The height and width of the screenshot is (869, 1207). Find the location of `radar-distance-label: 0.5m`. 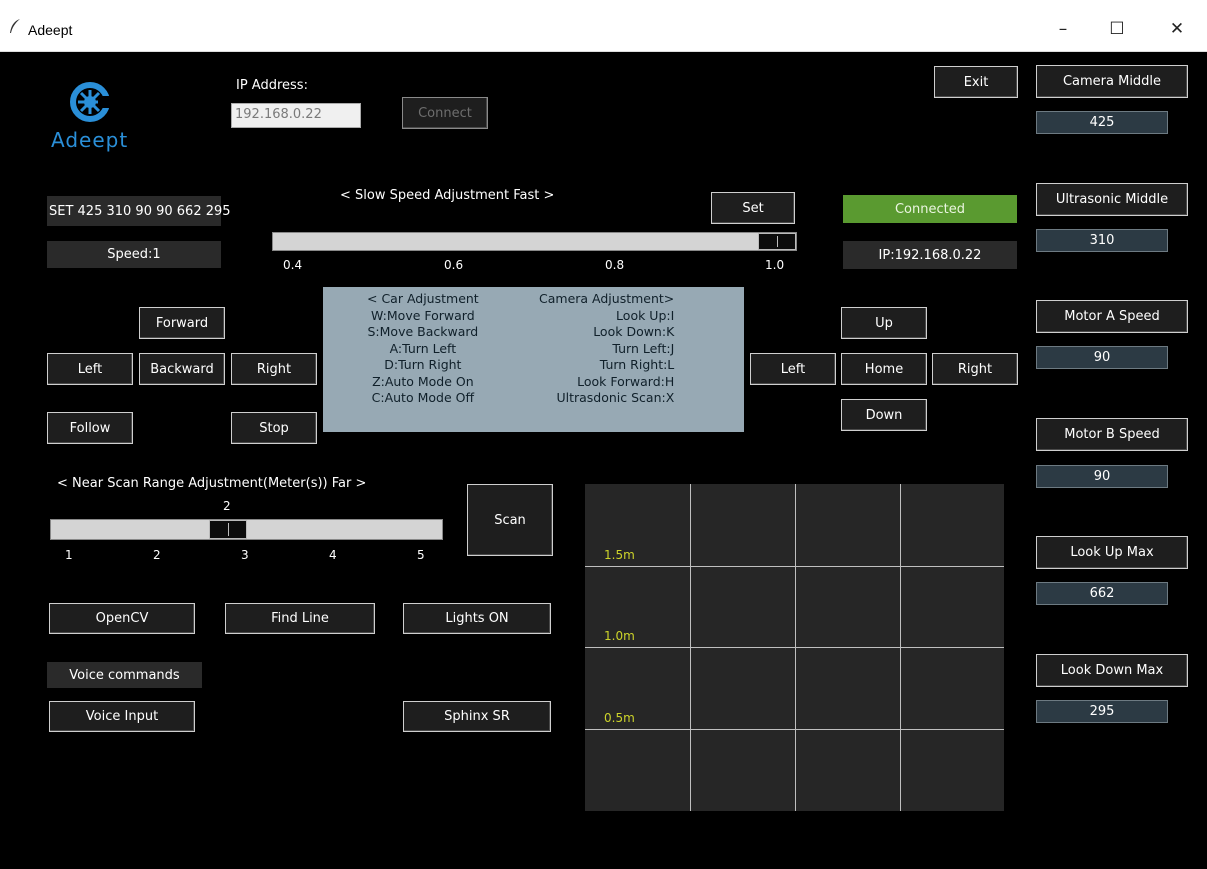

radar-distance-label: 0.5m is located at coordinates (619, 718).